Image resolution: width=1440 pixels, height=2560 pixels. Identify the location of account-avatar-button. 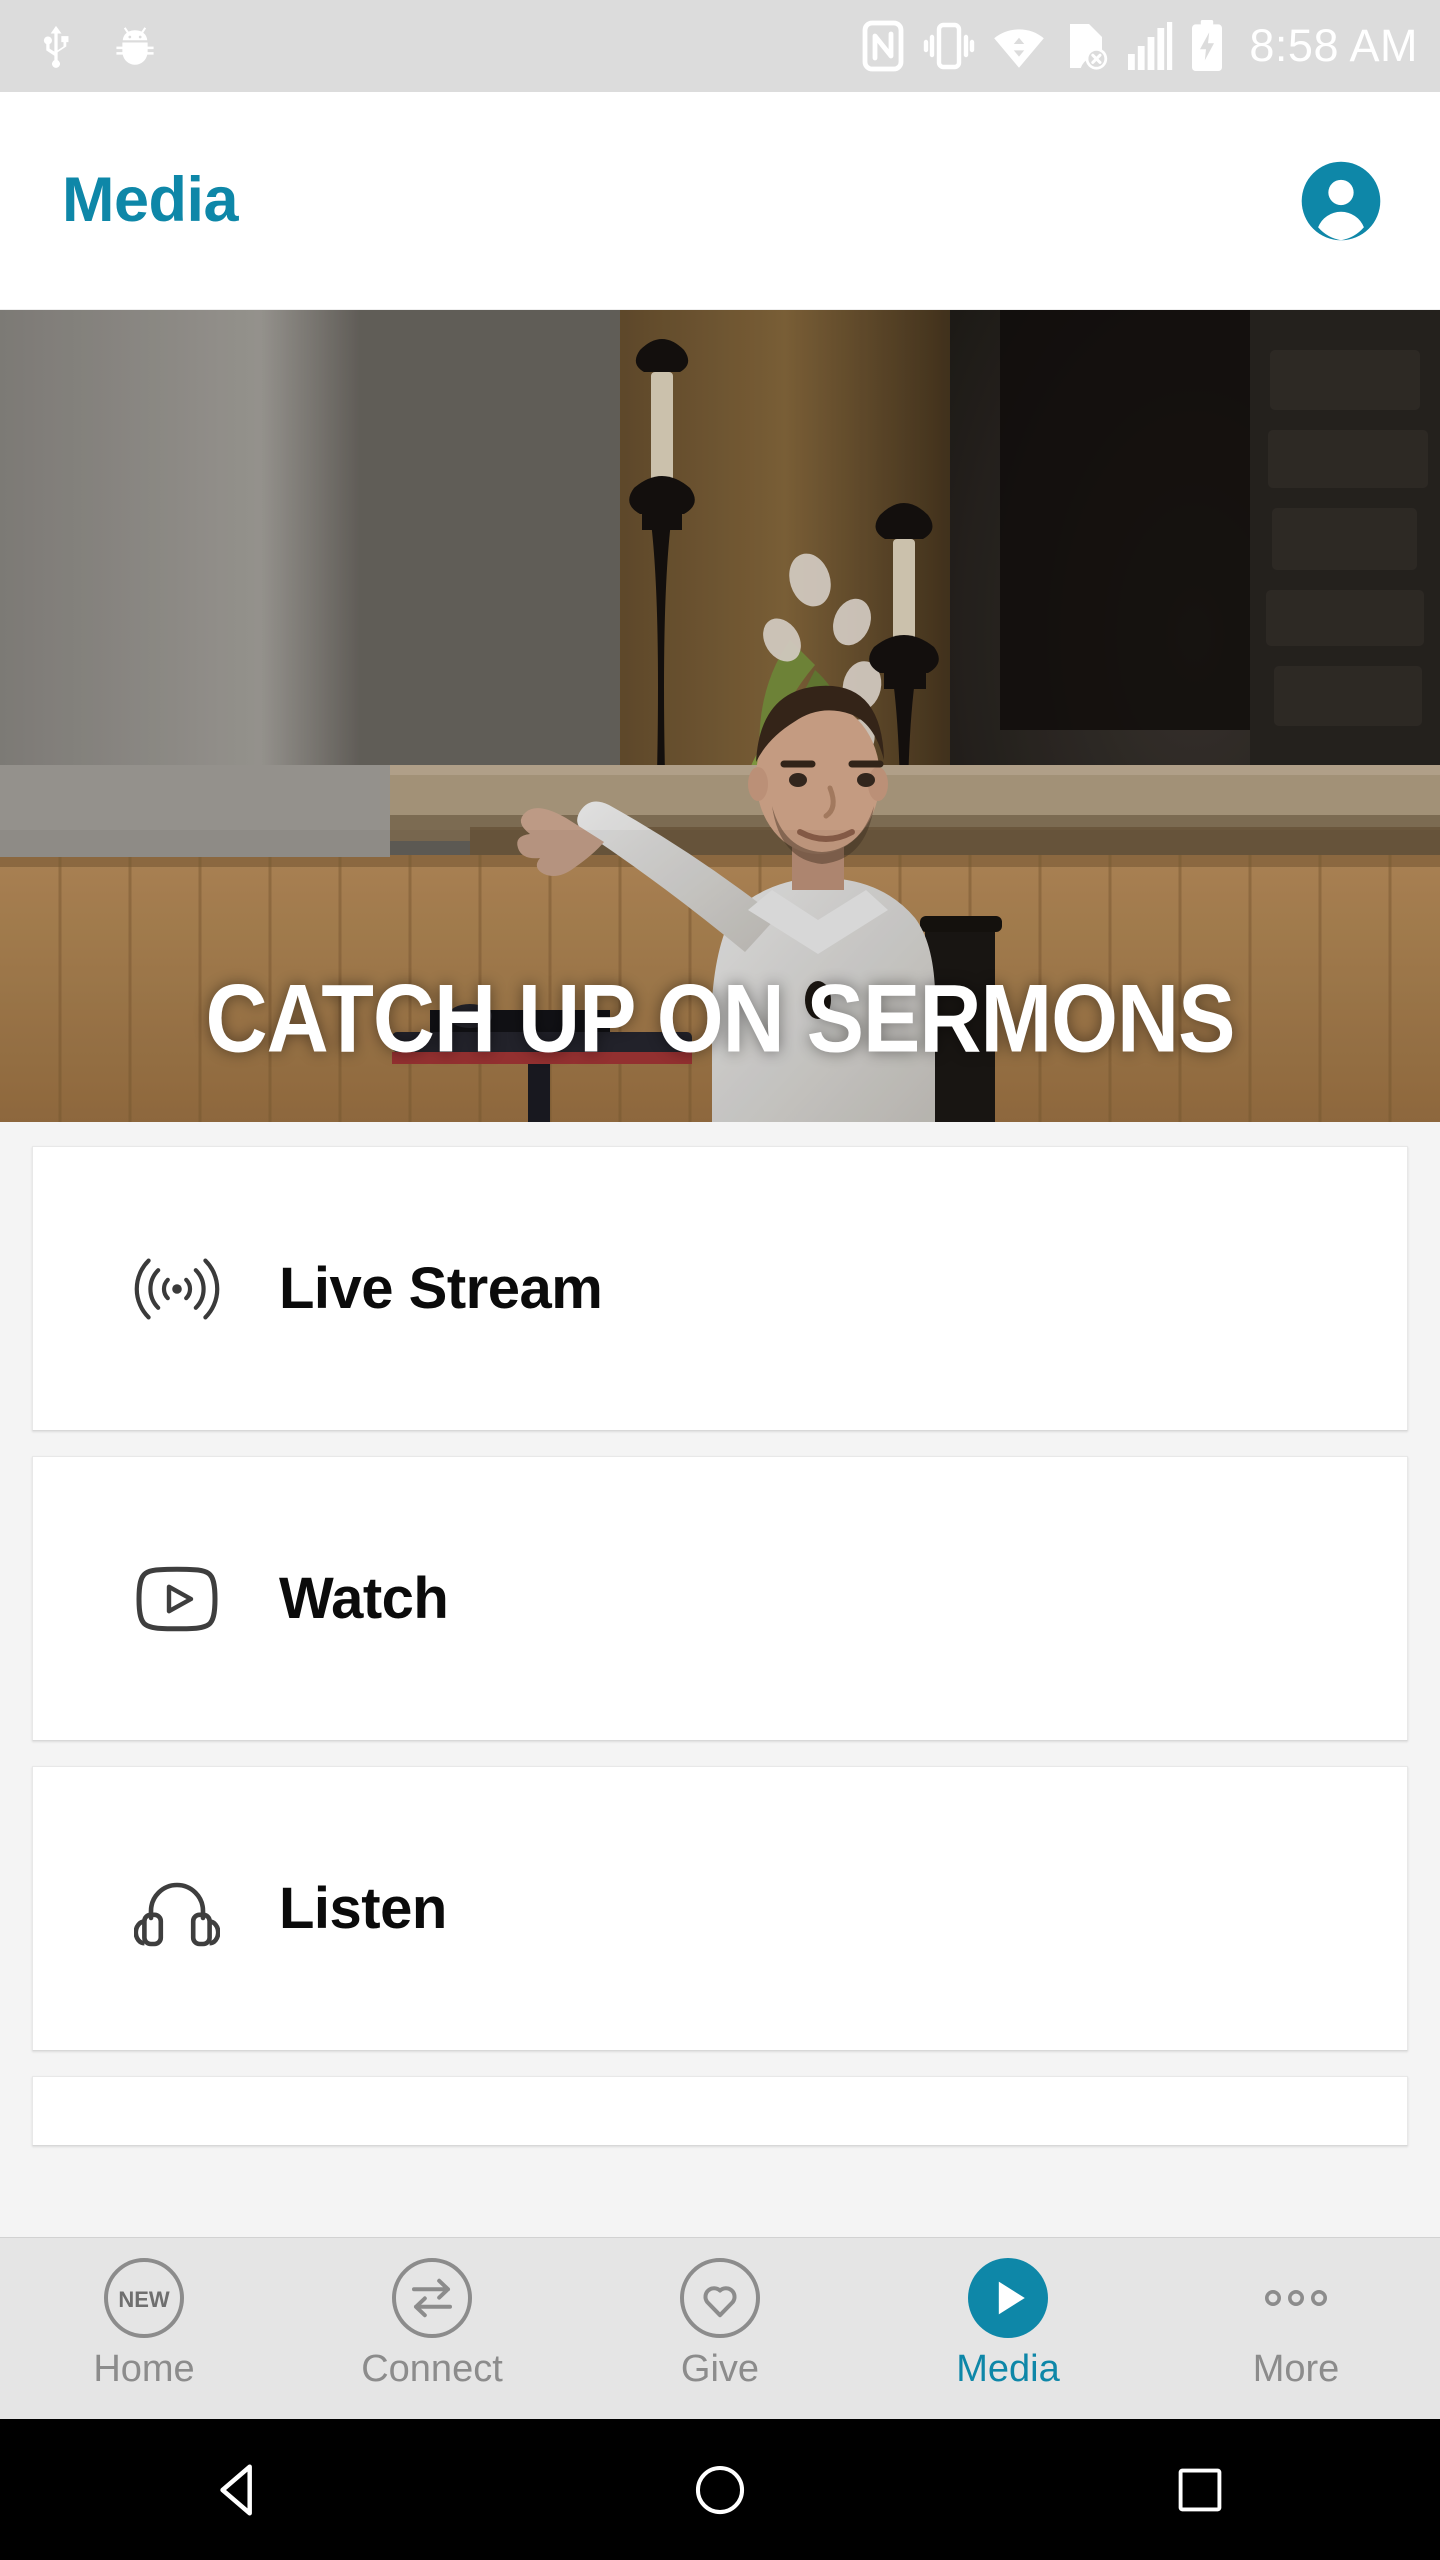
(1341, 201).